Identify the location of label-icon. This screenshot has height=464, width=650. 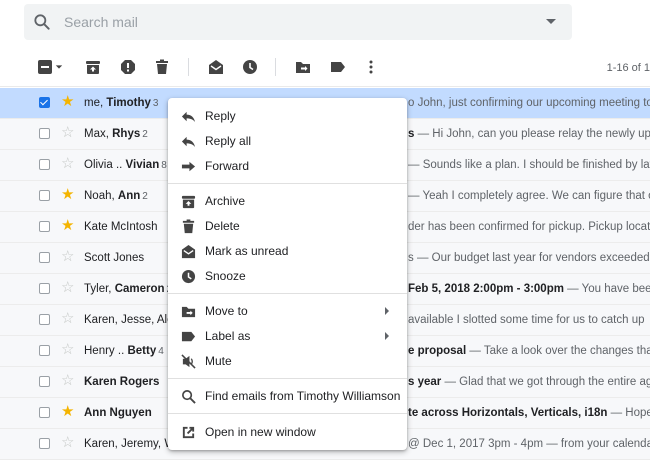
(188, 336).